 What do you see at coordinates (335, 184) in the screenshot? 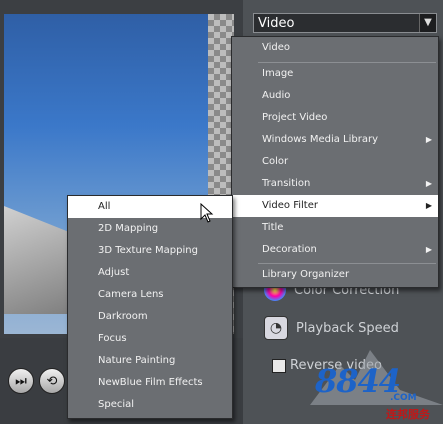
I see `menu-item-transition: Transition ▶` at bounding box center [335, 184].